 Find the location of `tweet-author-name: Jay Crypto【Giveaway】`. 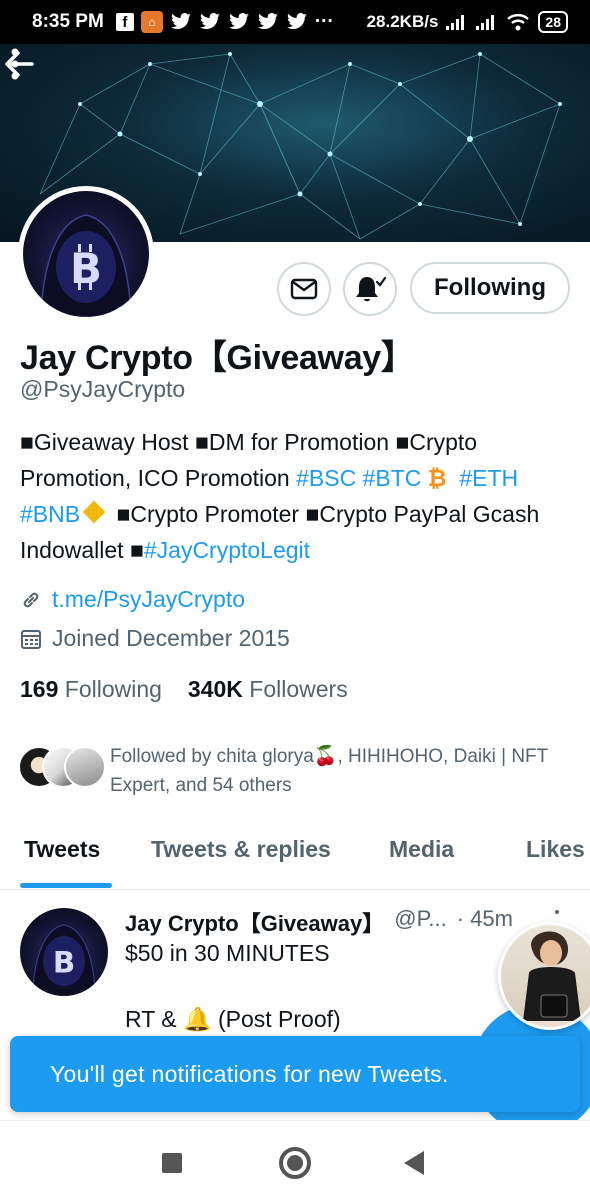

tweet-author-name: Jay Crypto【Giveaway】 is located at coordinates (254, 922).